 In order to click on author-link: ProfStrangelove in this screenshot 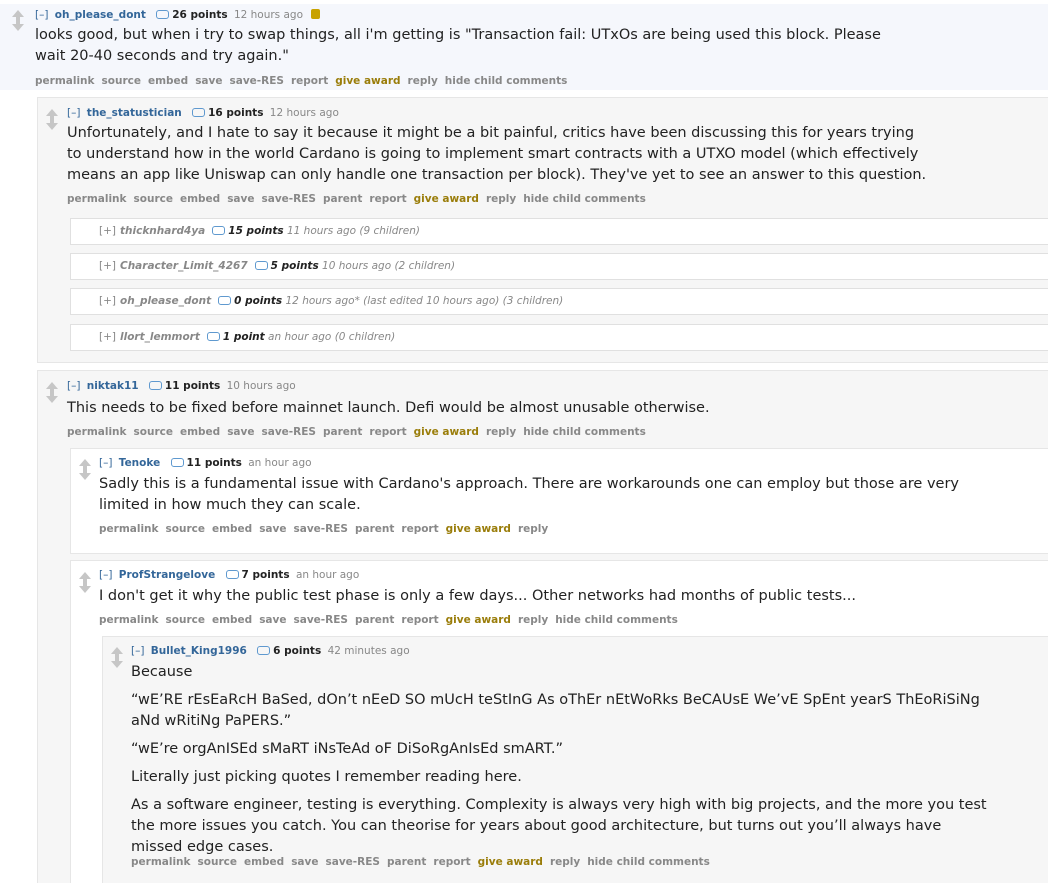, I will do `click(167, 575)`.